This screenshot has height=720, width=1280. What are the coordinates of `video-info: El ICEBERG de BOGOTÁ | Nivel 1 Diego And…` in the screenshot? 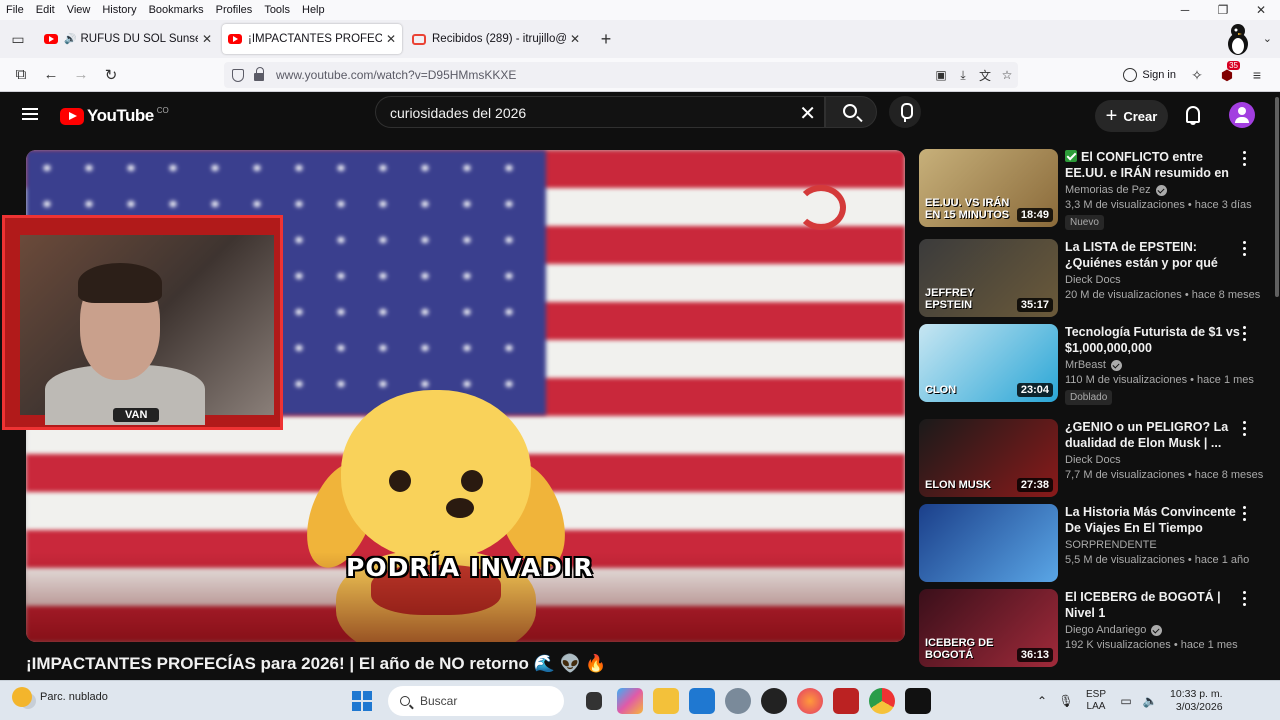 It's located at (1152, 620).